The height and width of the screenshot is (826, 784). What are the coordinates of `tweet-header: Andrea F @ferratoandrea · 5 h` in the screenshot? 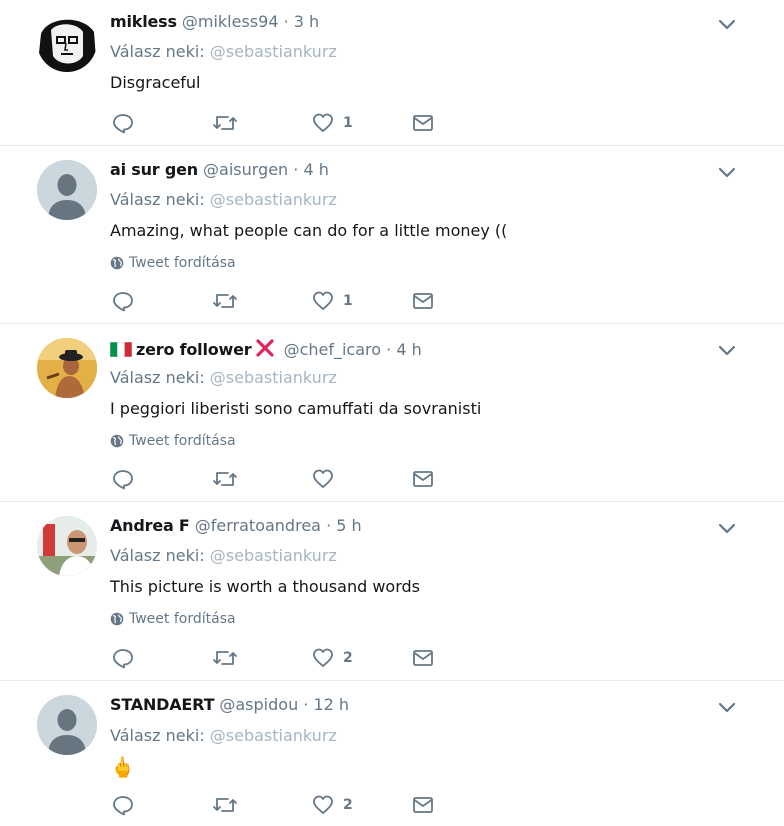 It's located at (236, 526).